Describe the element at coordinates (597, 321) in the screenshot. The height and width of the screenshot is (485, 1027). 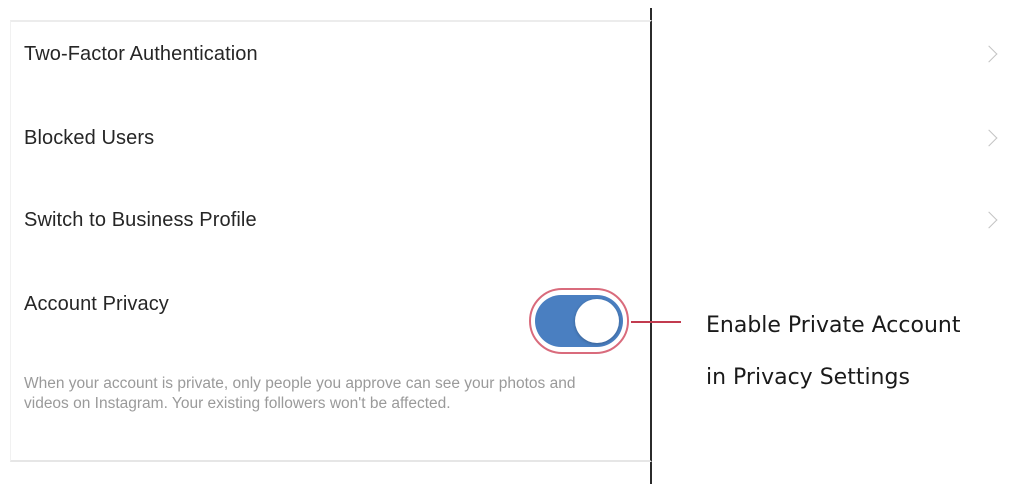
I see `toggle-knob` at that location.